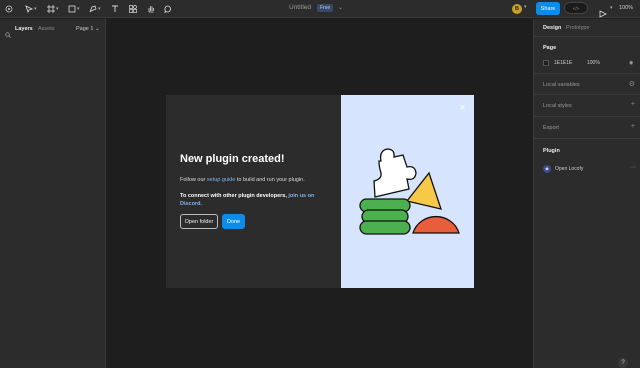 This screenshot has width=640, height=368. What do you see at coordinates (552, 28) in the screenshot?
I see `tab-design: Design` at bounding box center [552, 28].